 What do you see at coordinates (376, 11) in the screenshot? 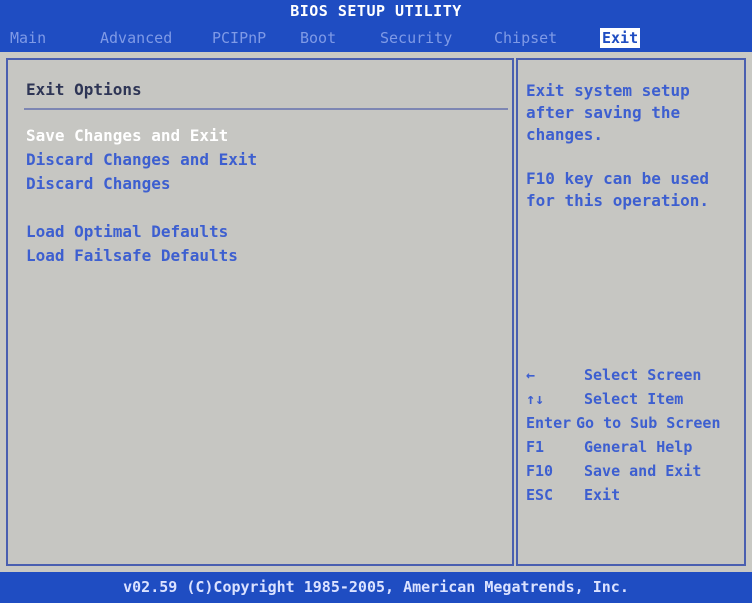
I see `window-title: BIOS SETUP UTILITY` at bounding box center [376, 11].